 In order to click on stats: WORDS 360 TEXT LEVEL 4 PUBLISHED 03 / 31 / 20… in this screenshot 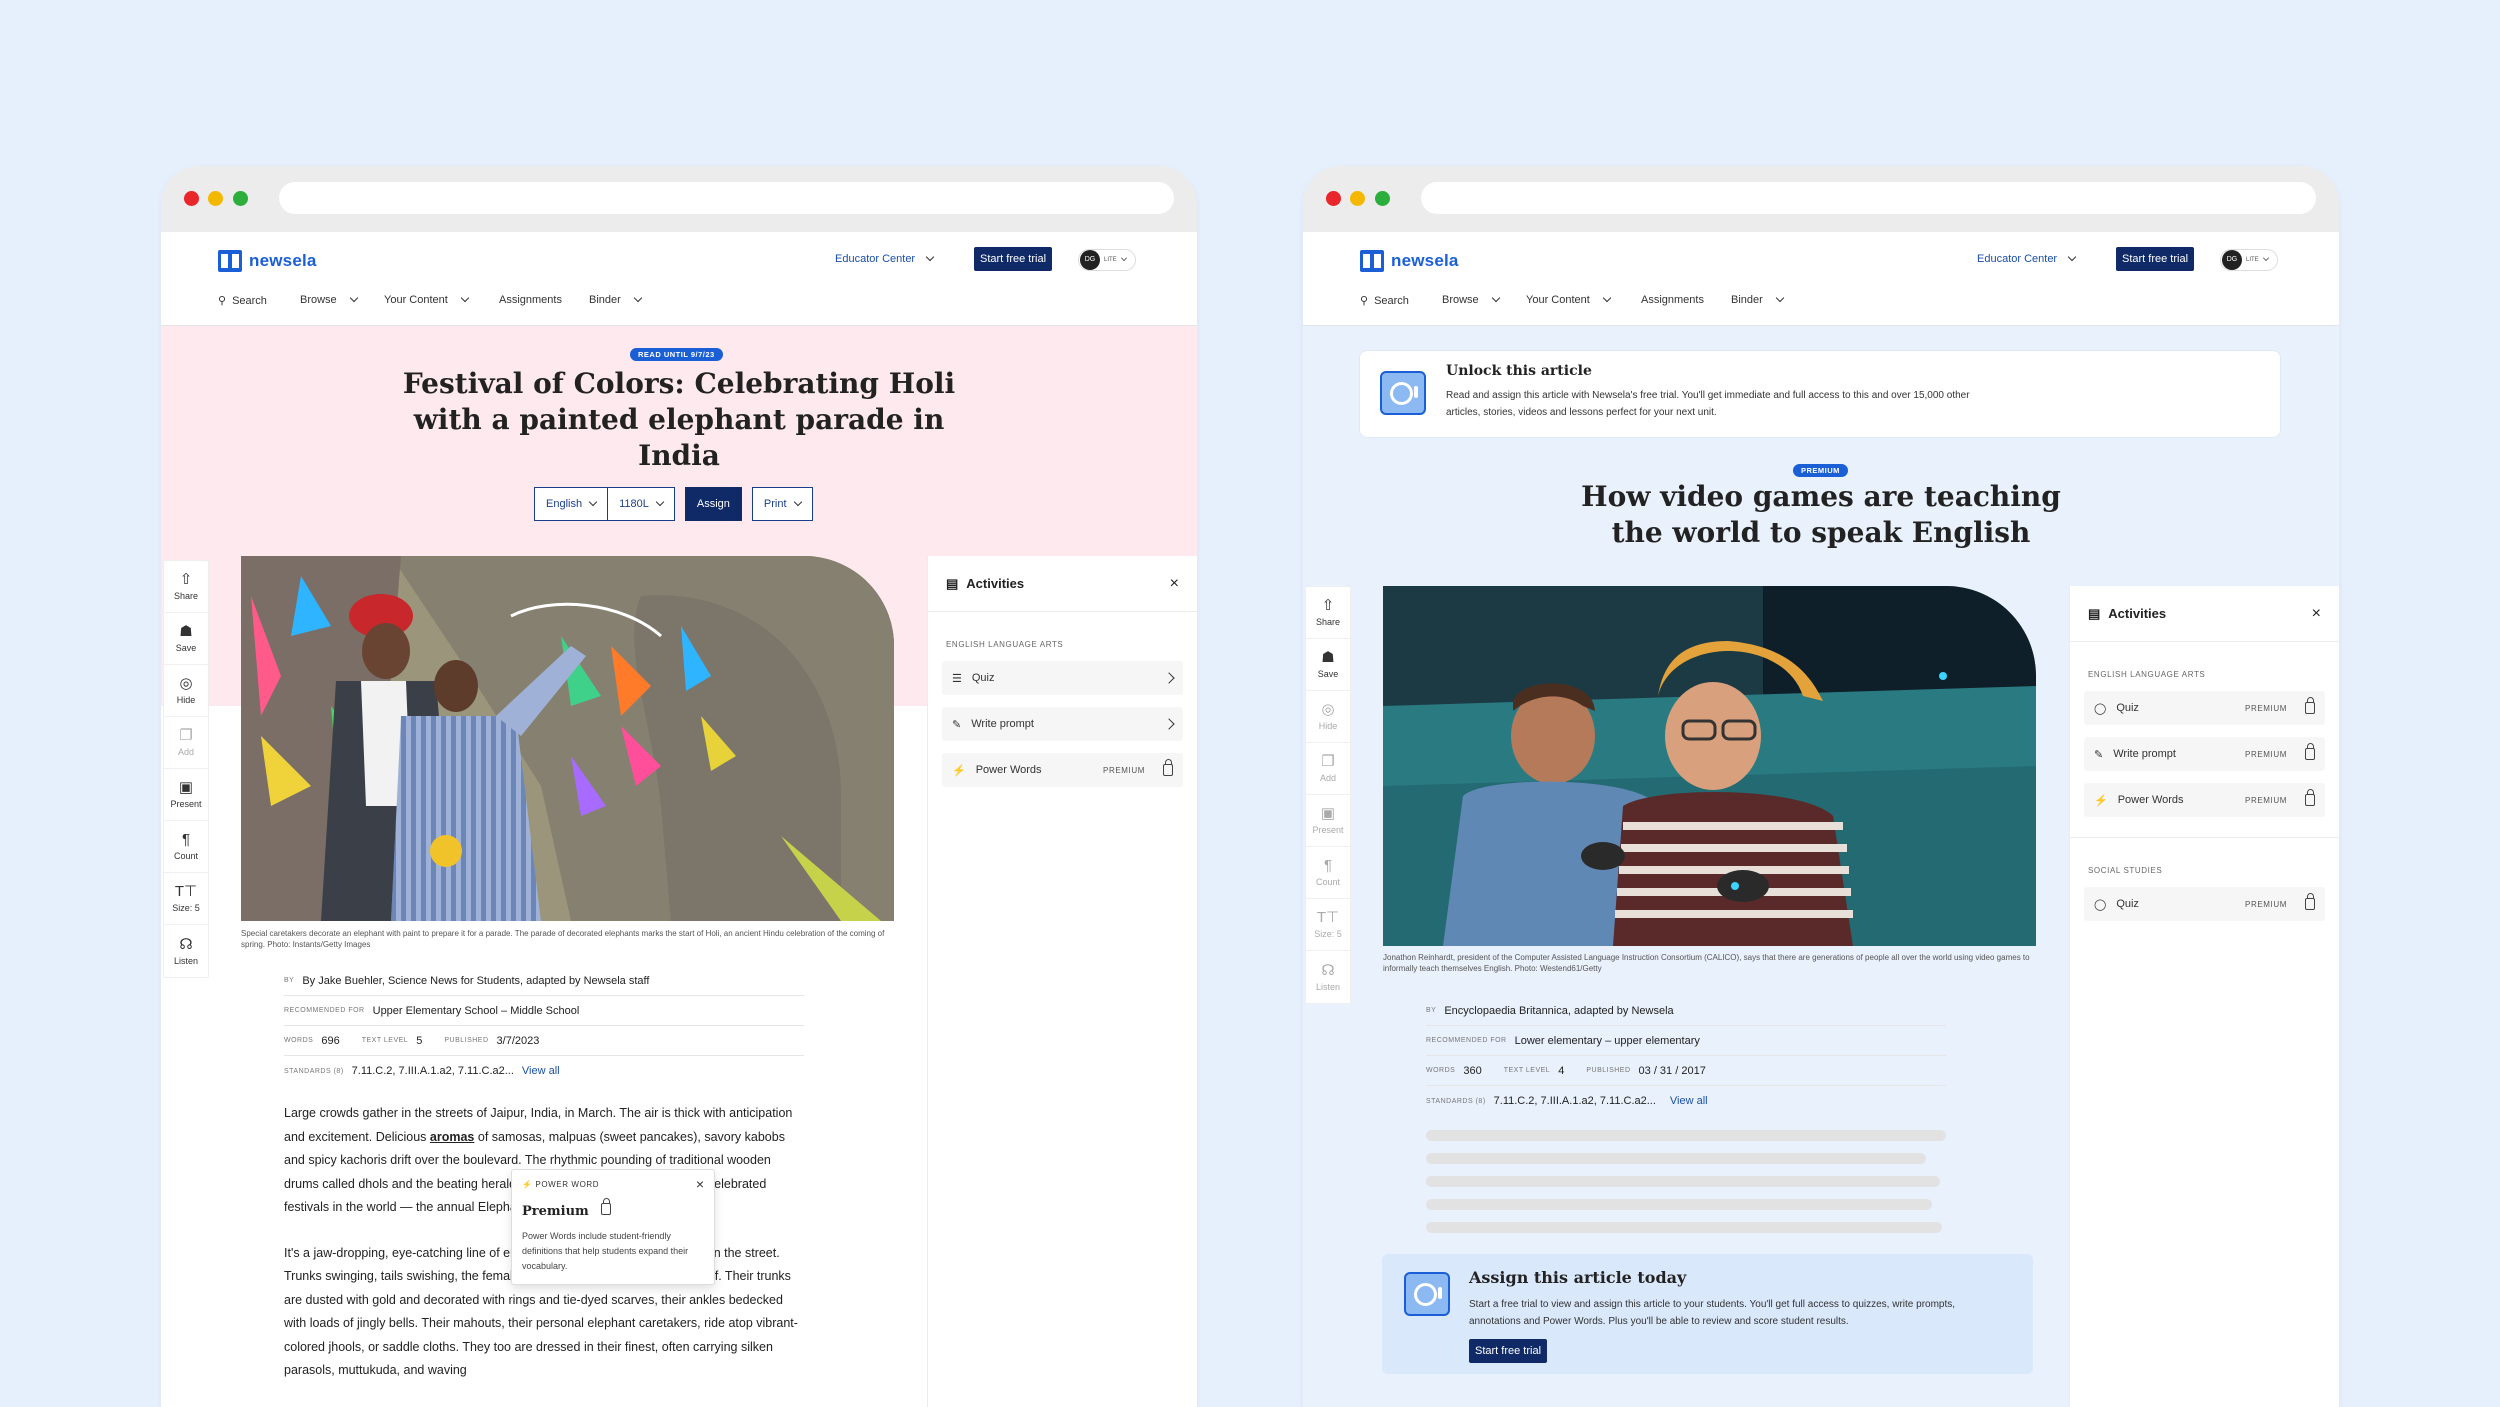, I will do `click(1686, 1071)`.